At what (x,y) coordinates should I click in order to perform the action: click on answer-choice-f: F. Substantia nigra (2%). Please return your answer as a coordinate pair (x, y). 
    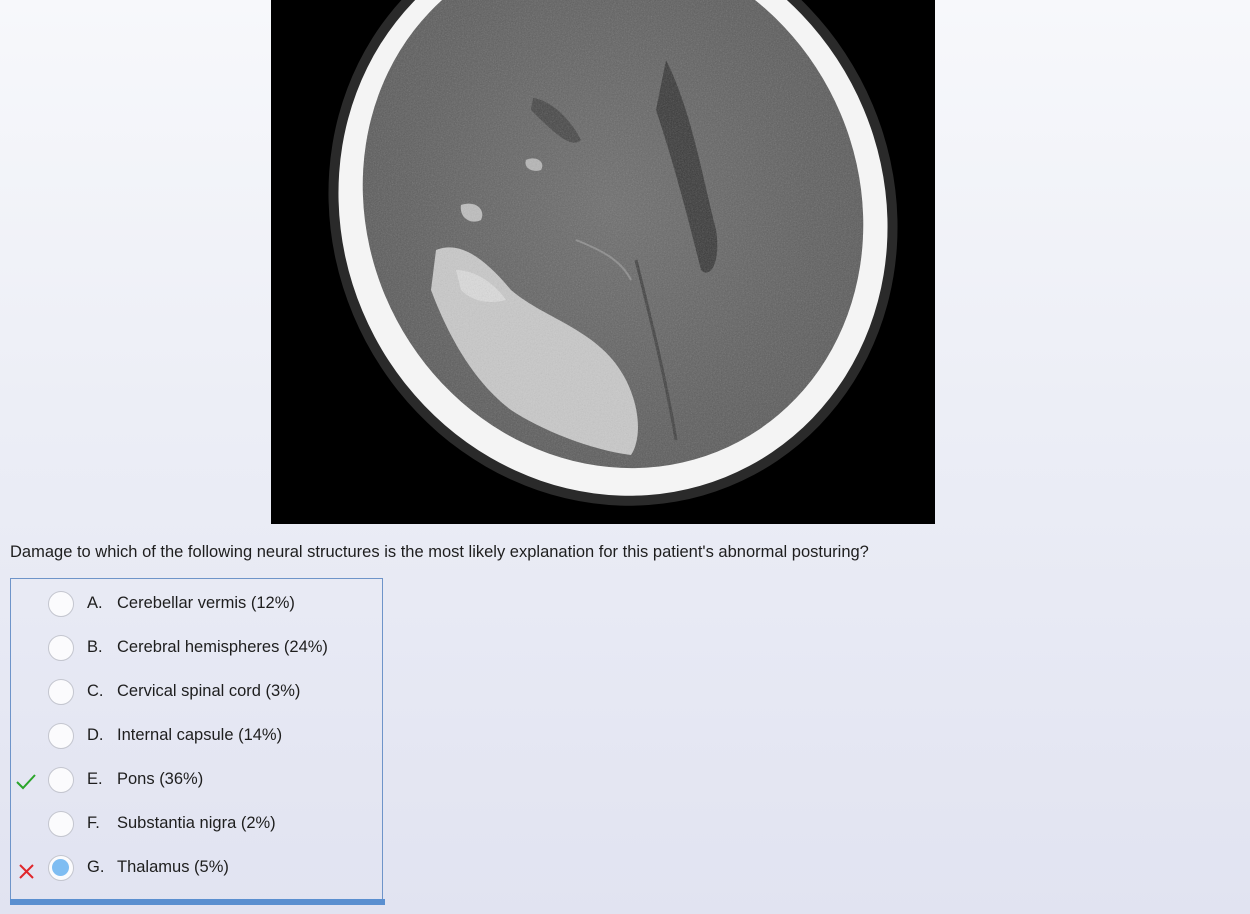
    Looking at the image, I should click on (196, 825).